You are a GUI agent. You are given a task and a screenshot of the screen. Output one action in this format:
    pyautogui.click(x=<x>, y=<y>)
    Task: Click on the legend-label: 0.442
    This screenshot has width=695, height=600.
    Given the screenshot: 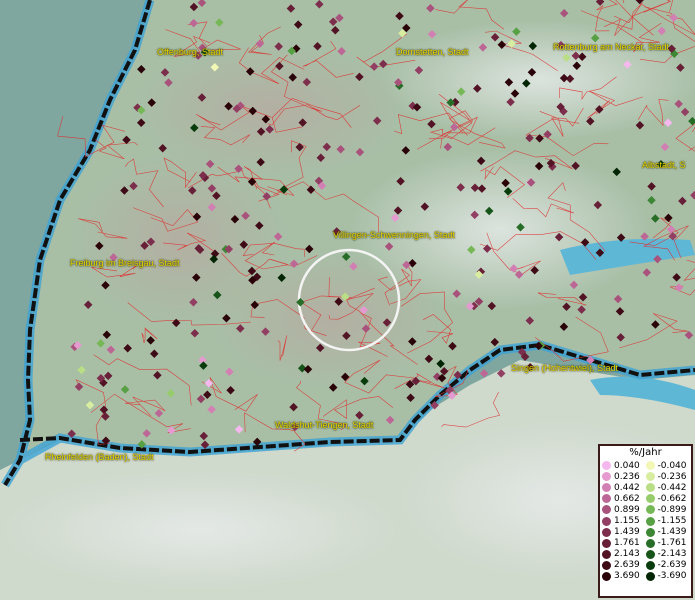 What is the action you would take?
    pyautogui.click(x=627, y=487)
    